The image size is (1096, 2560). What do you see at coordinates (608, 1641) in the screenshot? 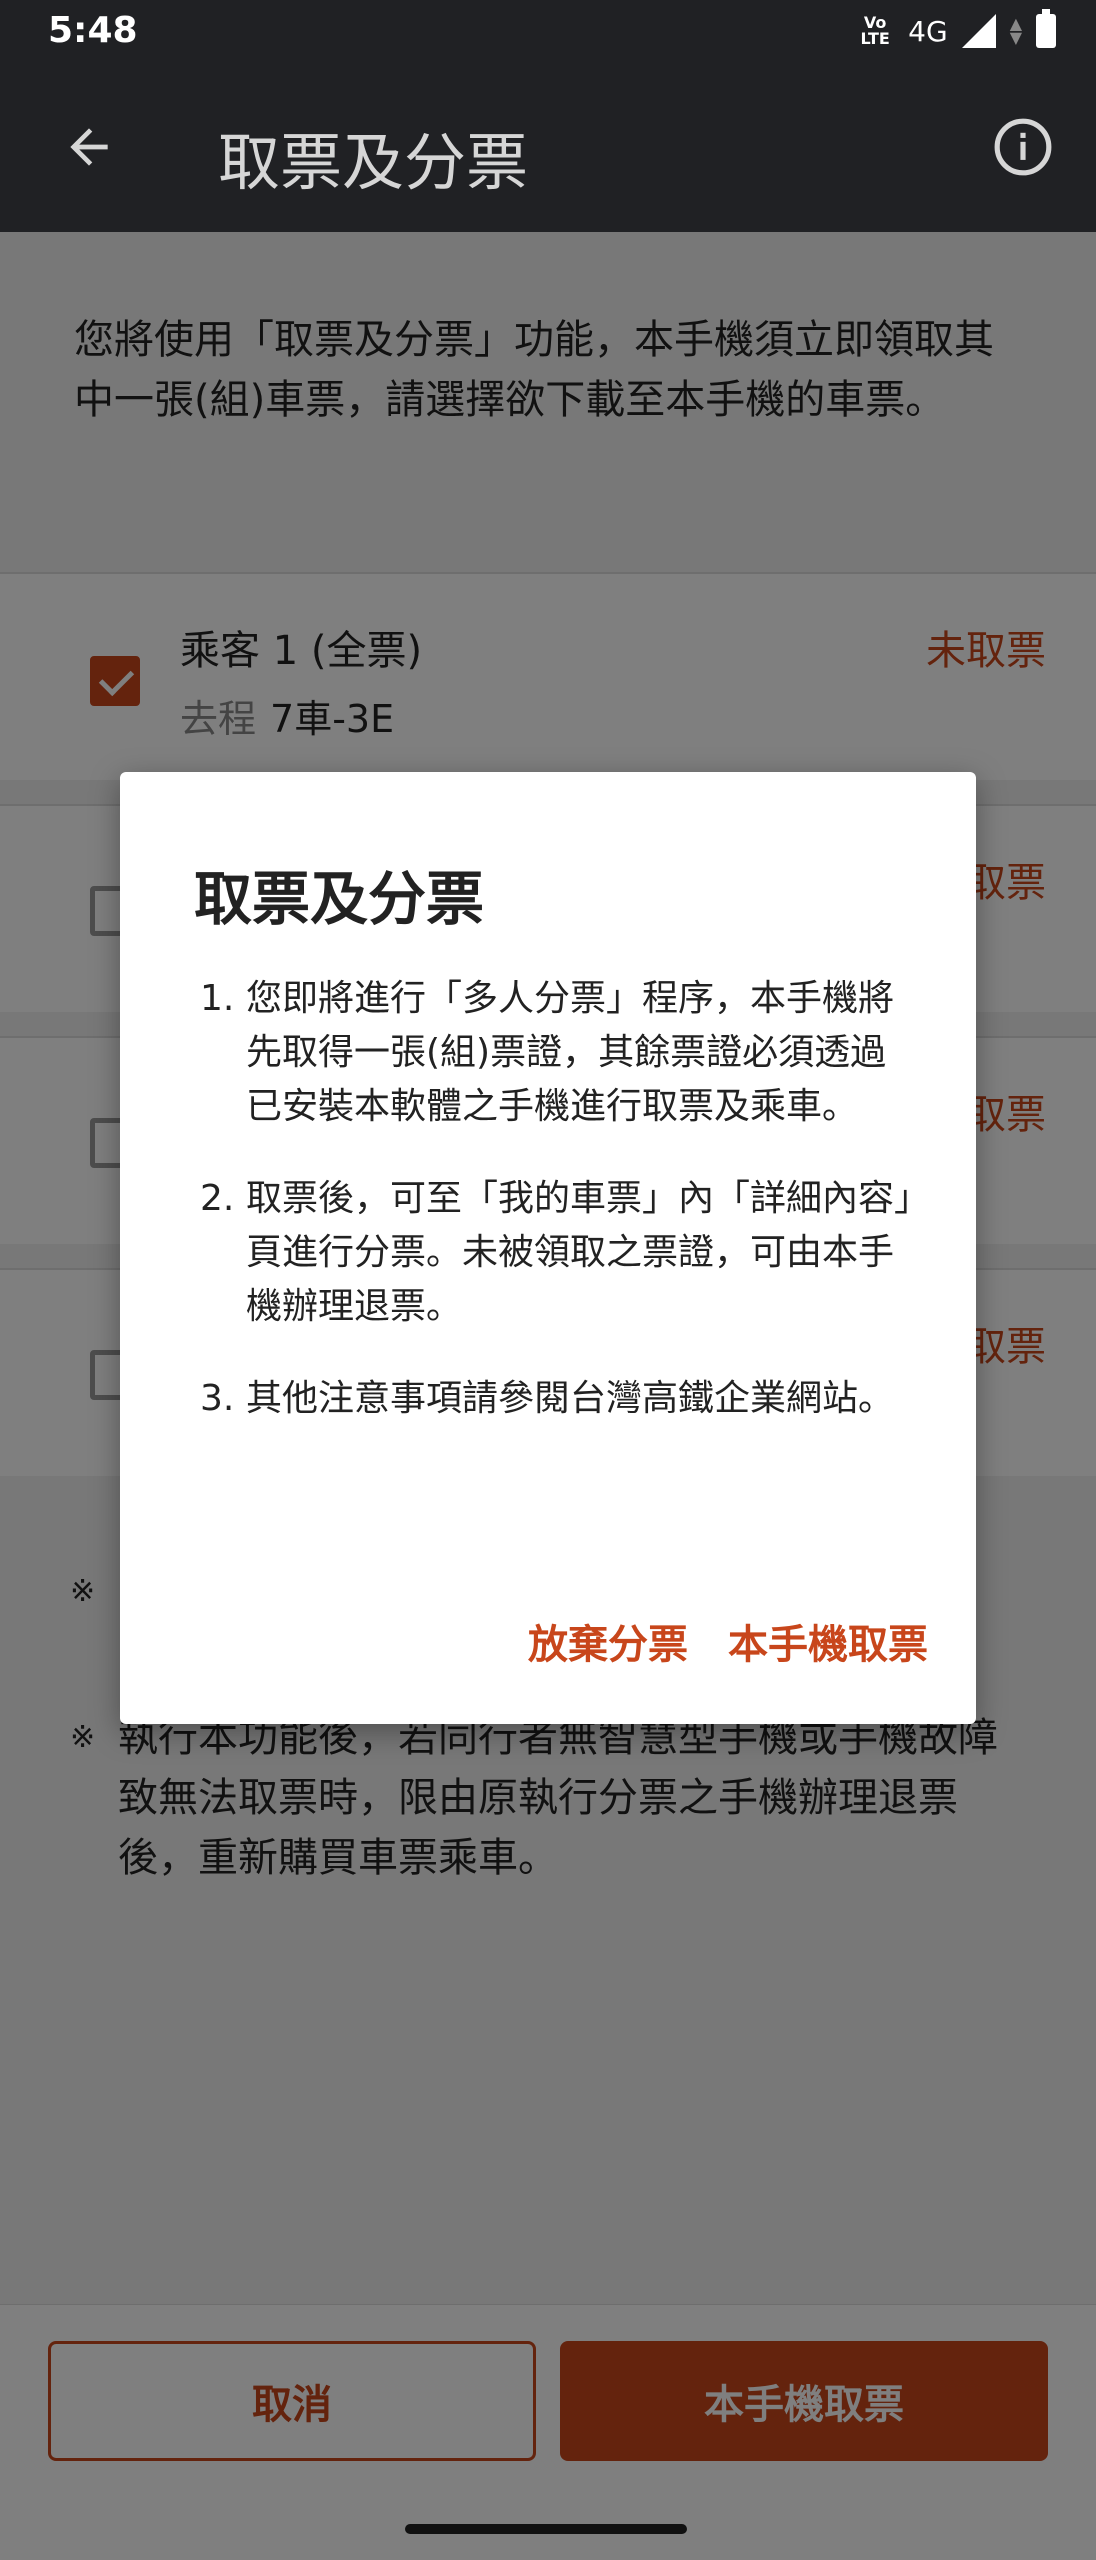
I see `abandon-split-button: 放棄分票` at bounding box center [608, 1641].